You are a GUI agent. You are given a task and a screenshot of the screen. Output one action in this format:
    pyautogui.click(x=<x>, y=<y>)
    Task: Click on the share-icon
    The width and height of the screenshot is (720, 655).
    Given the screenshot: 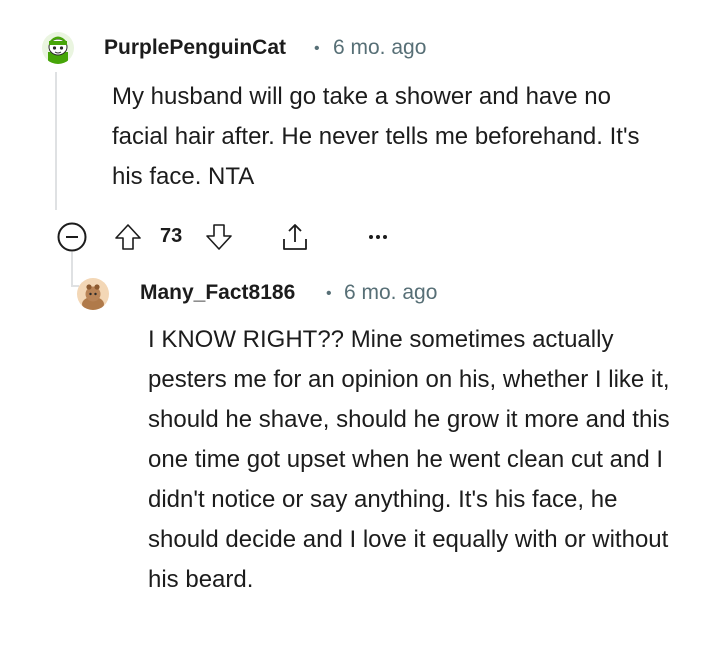 What is the action you would take?
    pyautogui.click(x=295, y=237)
    